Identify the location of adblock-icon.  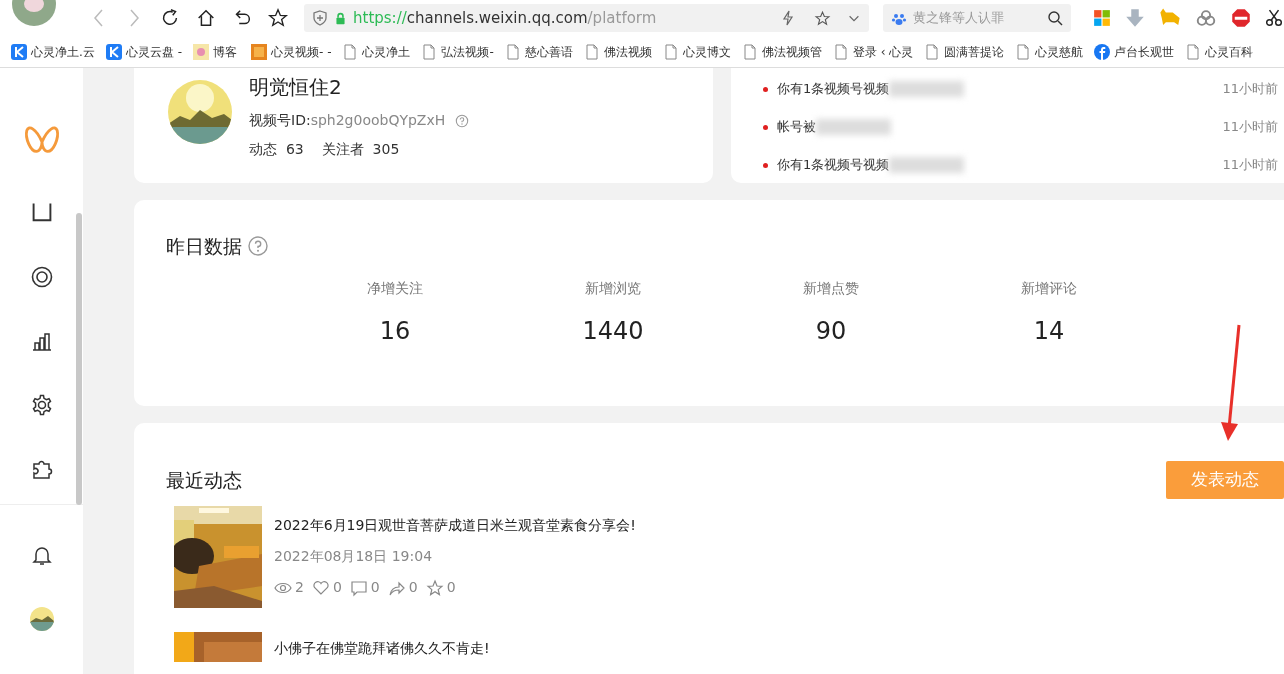
(1241, 18).